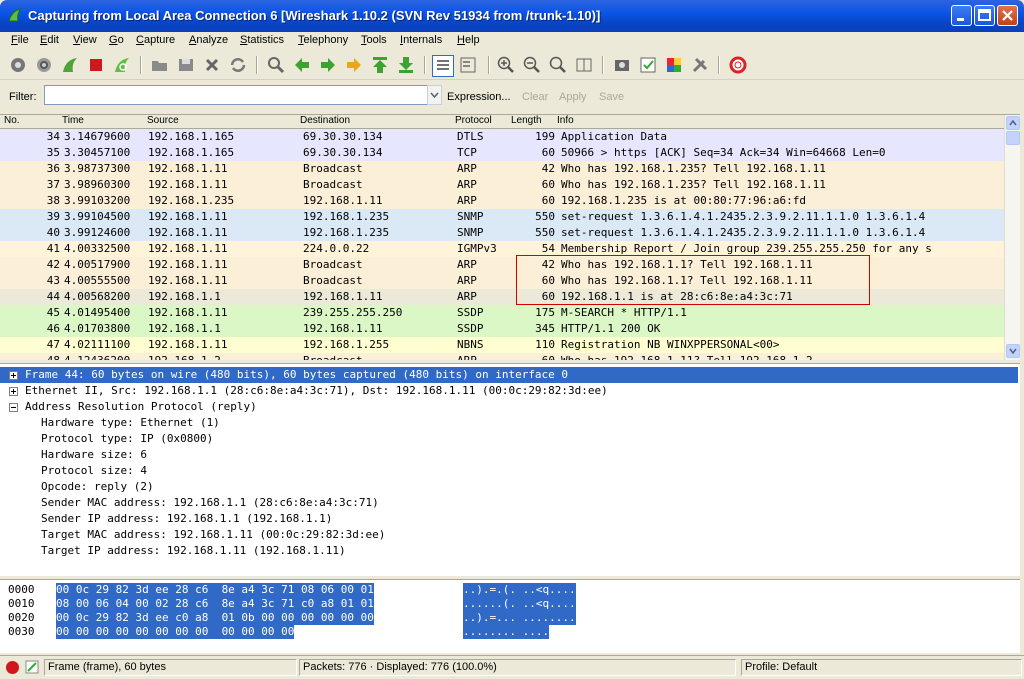 Image resolution: width=1024 pixels, height=679 pixels. I want to click on find-icon, so click(276, 65).